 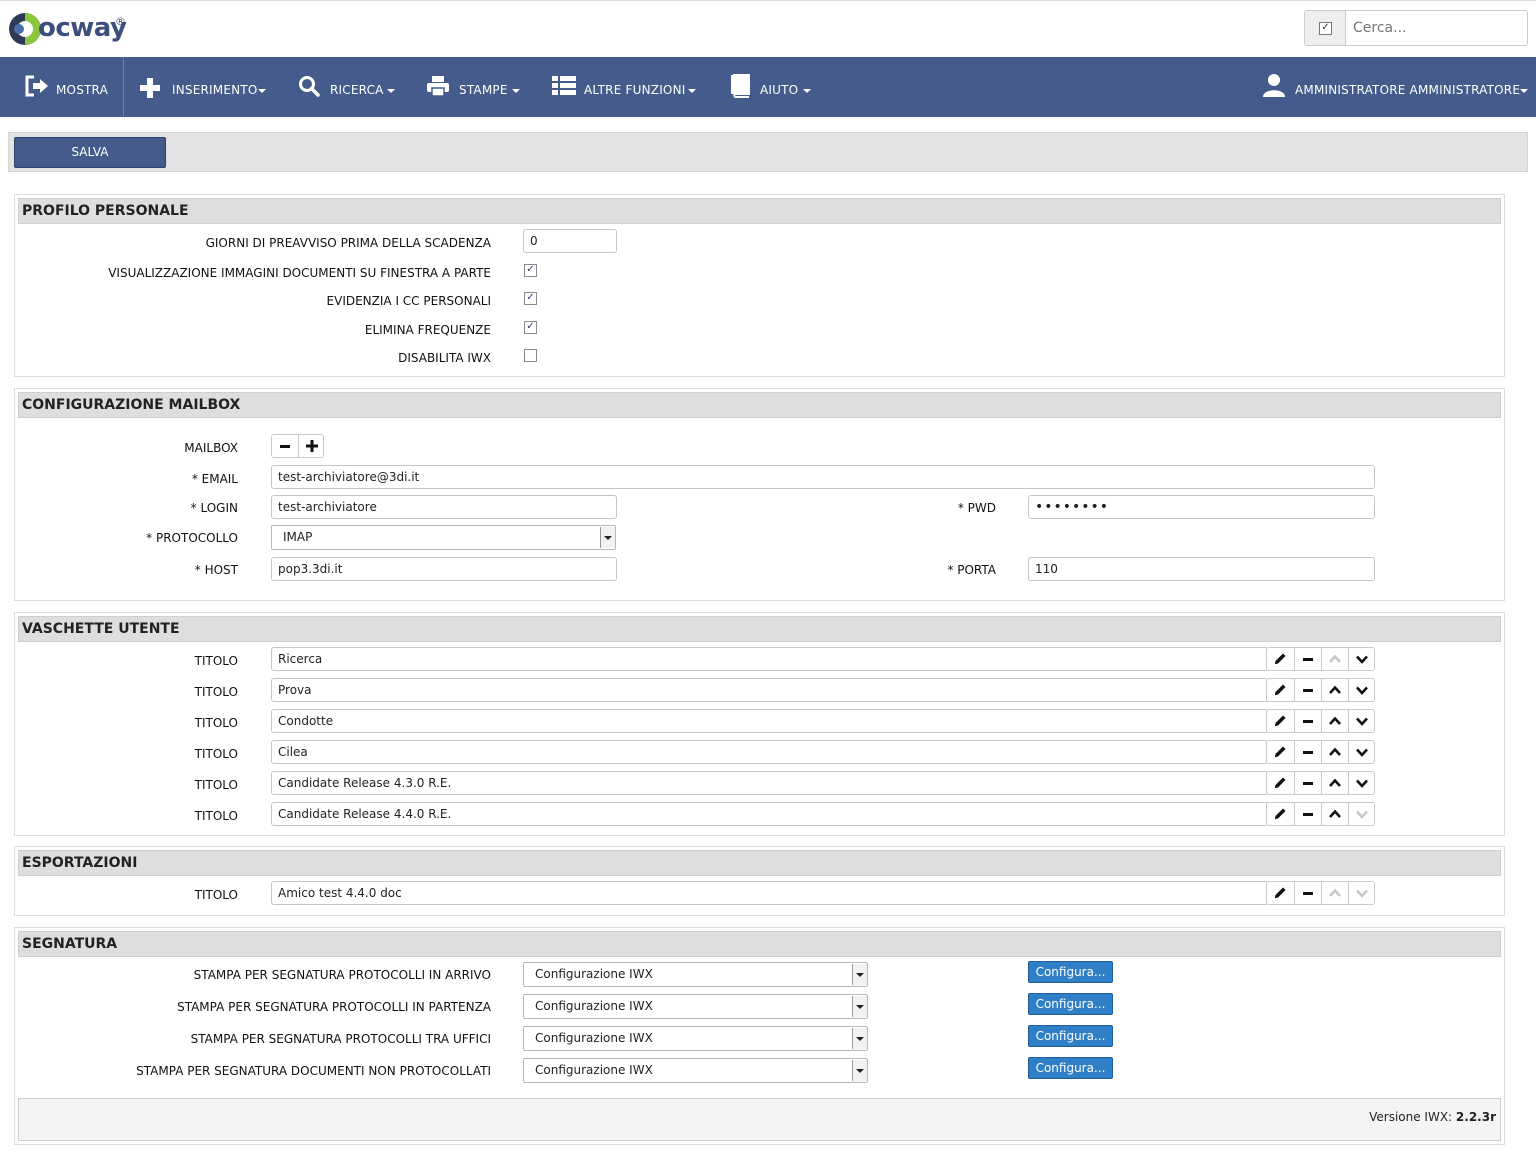 I want to click on search-scope-checkbox: ✓, so click(x=1325, y=28).